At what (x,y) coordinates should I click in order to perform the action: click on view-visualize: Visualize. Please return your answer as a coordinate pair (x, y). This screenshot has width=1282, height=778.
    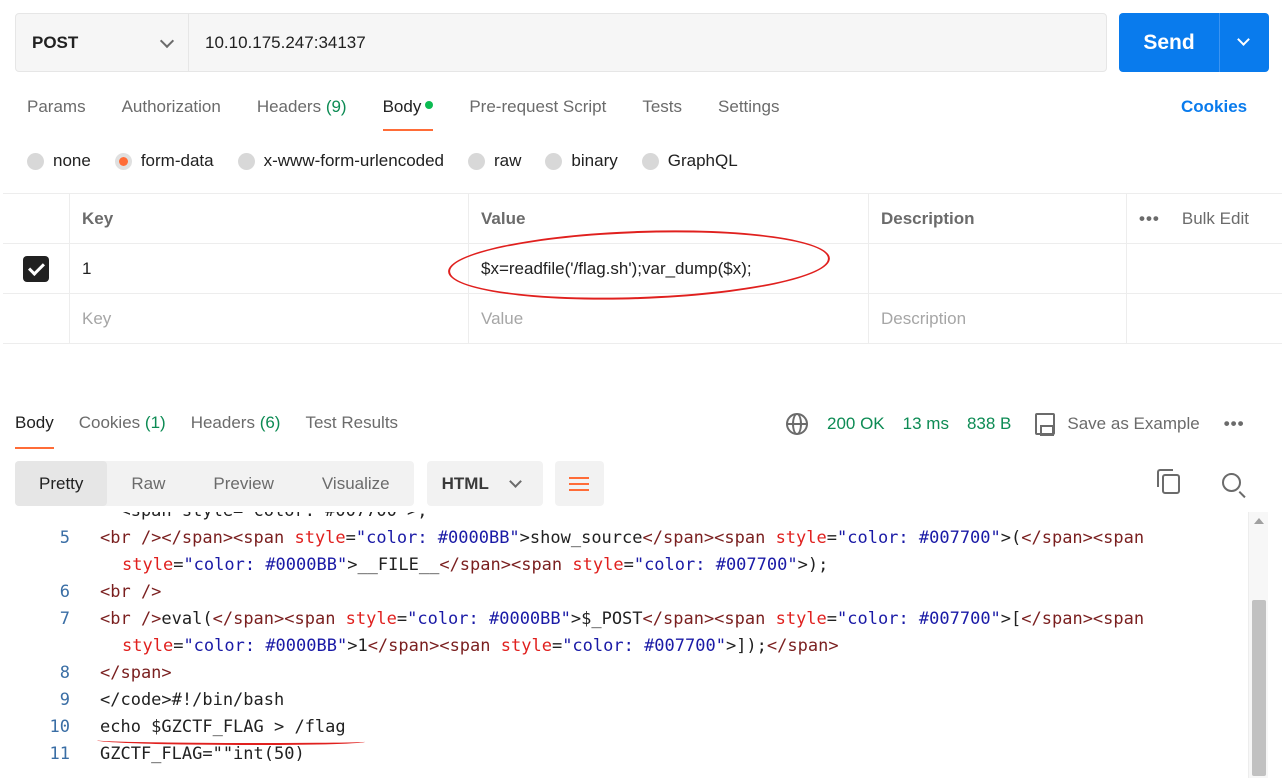
    Looking at the image, I should click on (356, 483).